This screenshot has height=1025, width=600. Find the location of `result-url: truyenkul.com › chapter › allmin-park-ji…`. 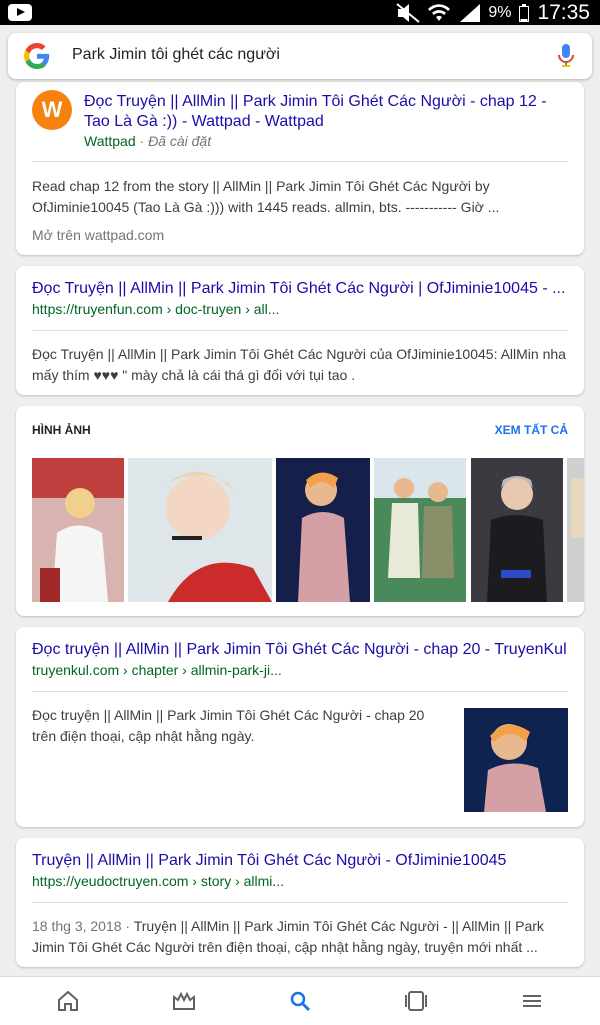

result-url: truyenkul.com › chapter › allmin-park-ji… is located at coordinates (157, 670).